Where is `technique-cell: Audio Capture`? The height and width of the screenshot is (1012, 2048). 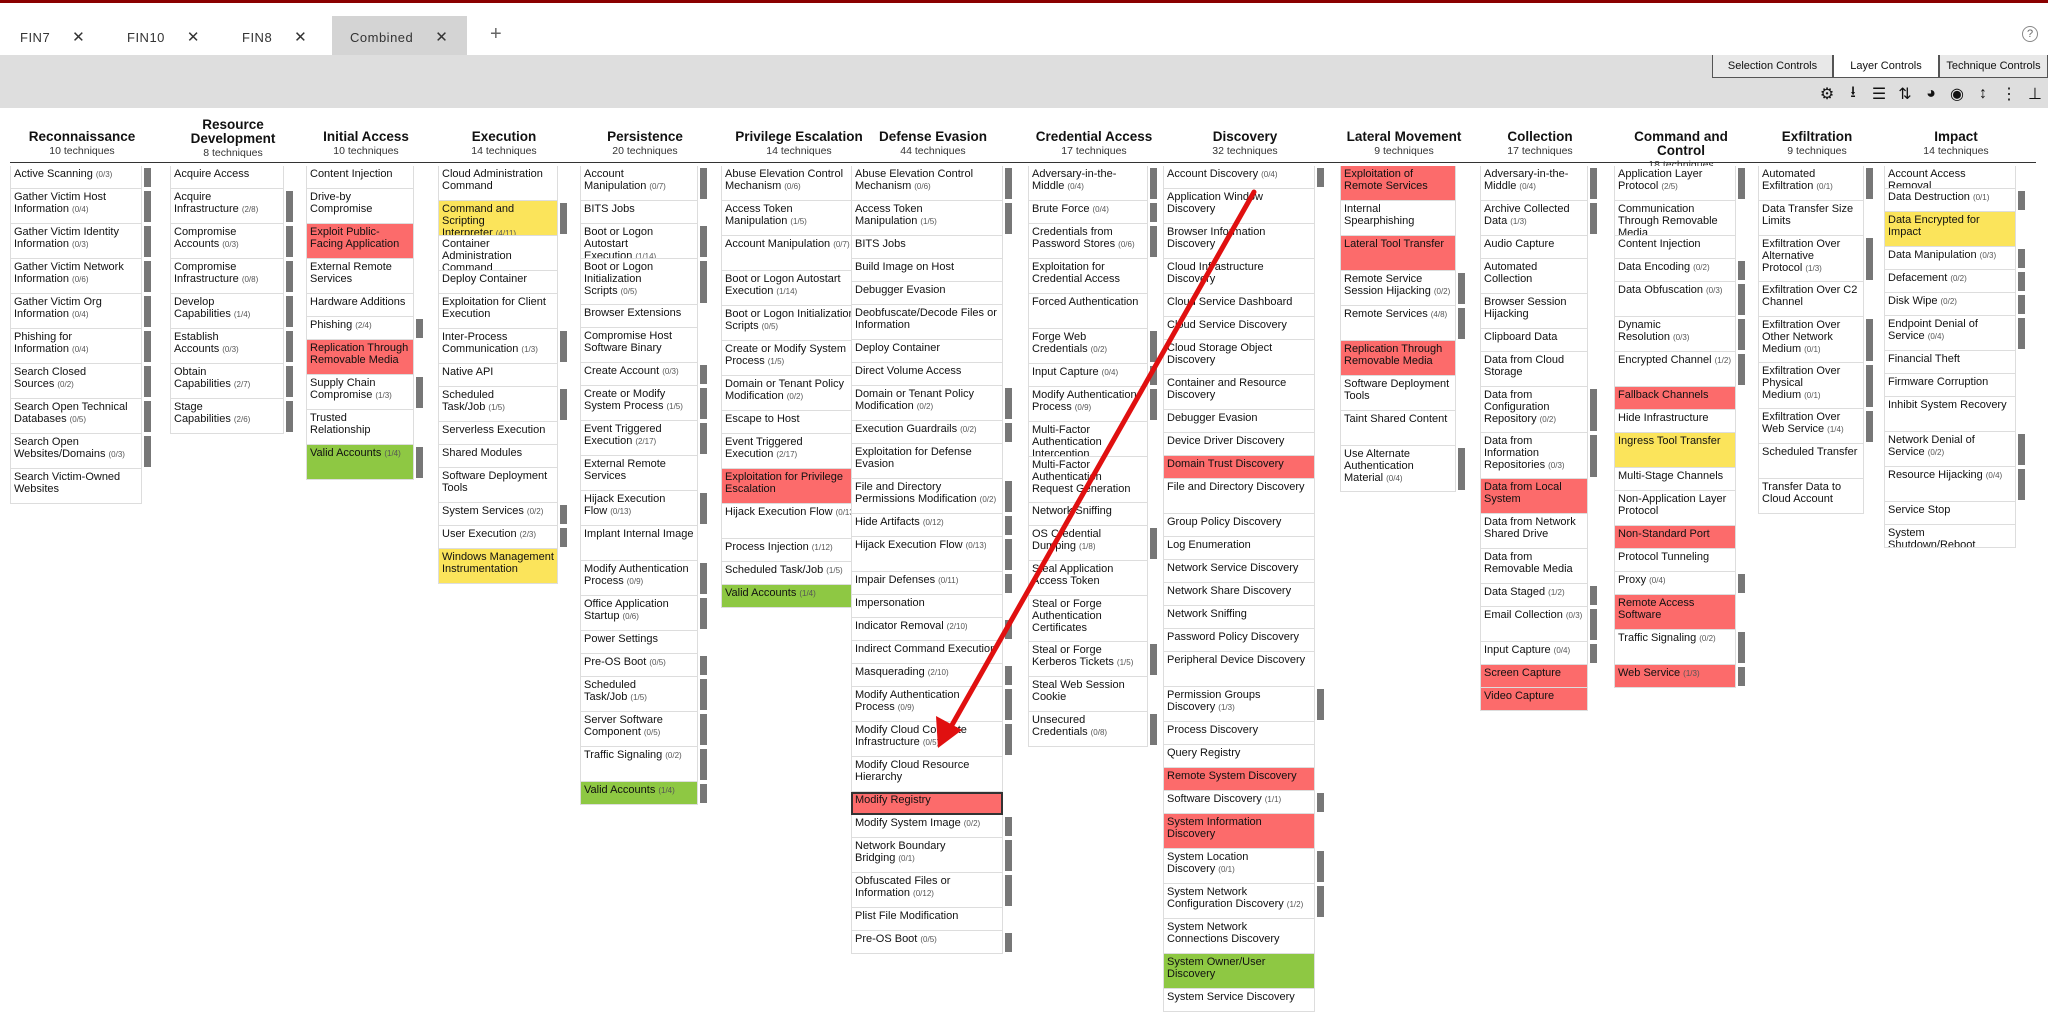
technique-cell: Audio Capture is located at coordinates (1534, 247).